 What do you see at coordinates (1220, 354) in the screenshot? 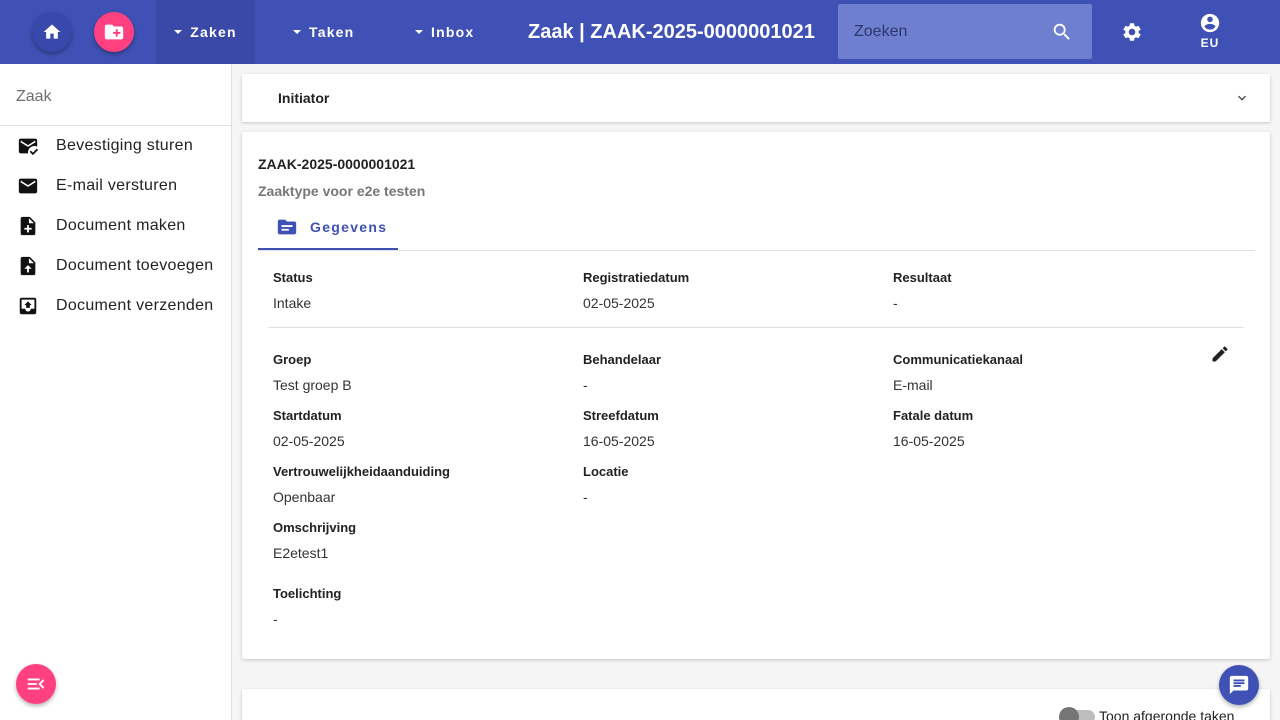
I see `edit-icon` at bounding box center [1220, 354].